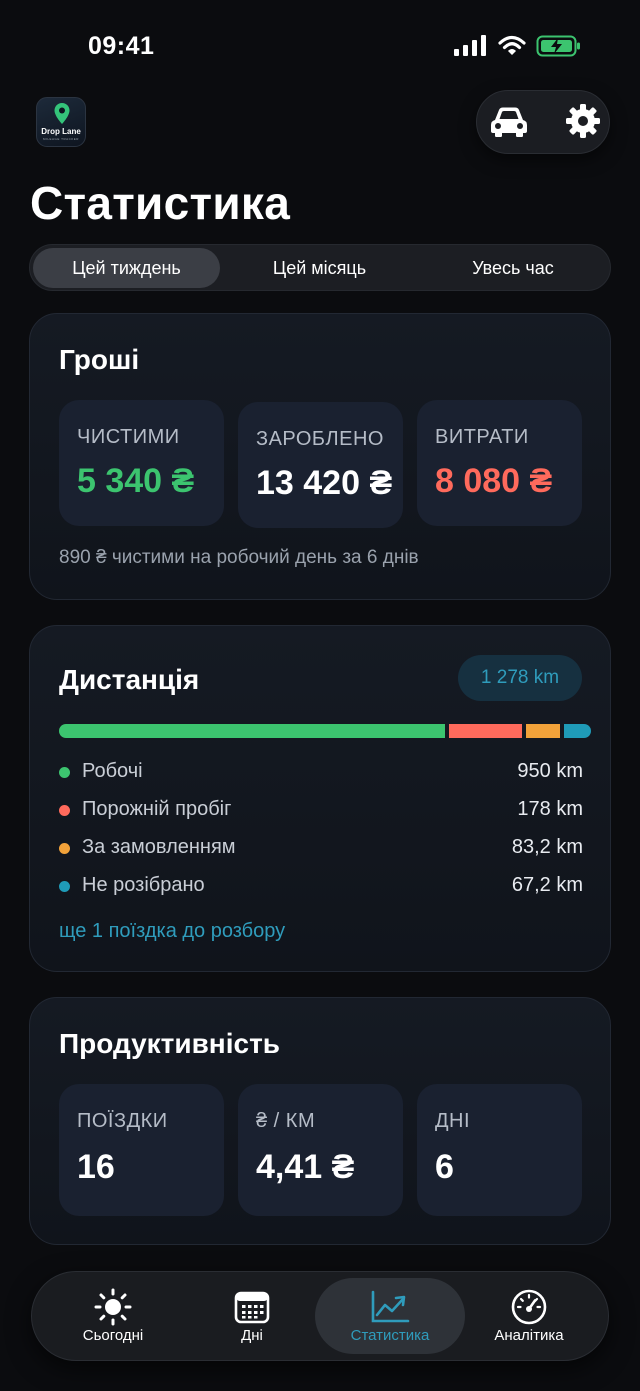 The width and height of the screenshot is (640, 1391). I want to click on expenses-tile: ВИТРАТИ 8 080 ₴, so click(499, 463).